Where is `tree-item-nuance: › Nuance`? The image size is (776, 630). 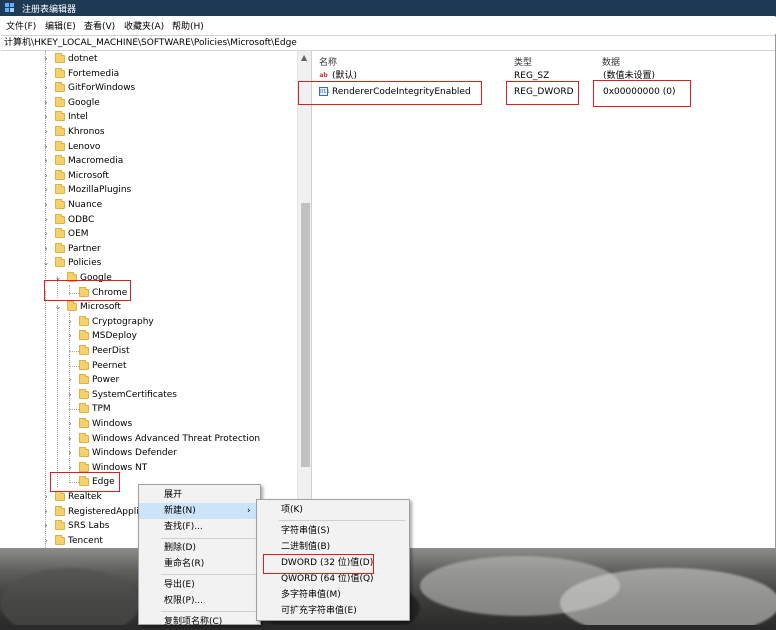
tree-item-nuance: › Nuance is located at coordinates (145, 205).